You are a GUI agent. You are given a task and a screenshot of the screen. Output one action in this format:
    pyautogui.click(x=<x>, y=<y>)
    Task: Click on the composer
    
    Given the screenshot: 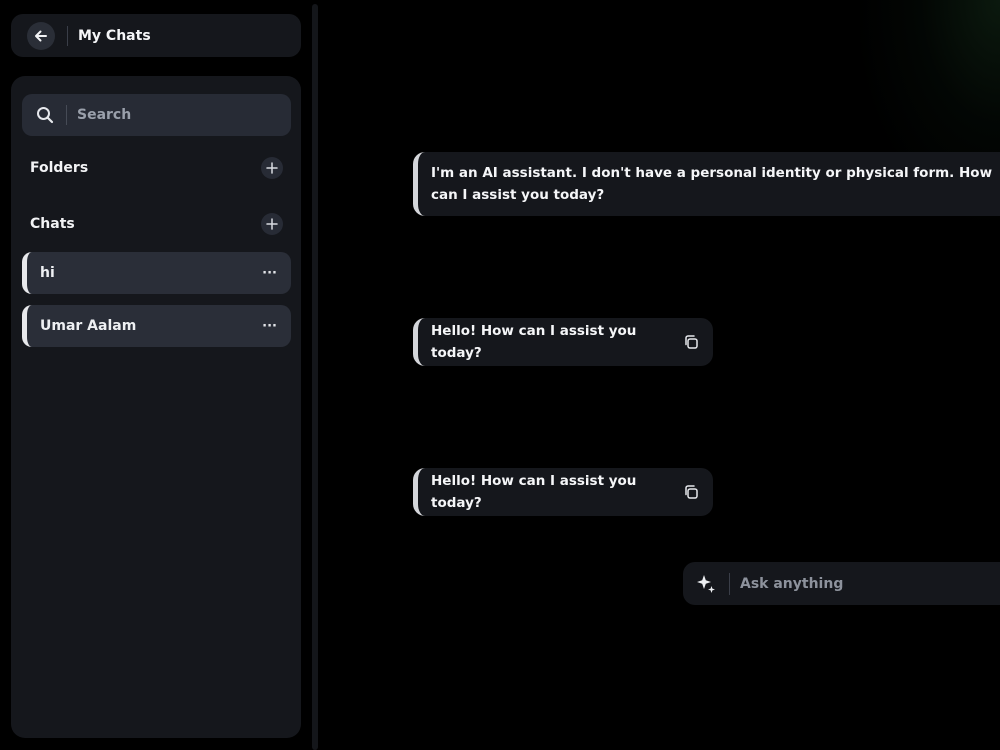 What is the action you would take?
    pyautogui.click(x=841, y=583)
    